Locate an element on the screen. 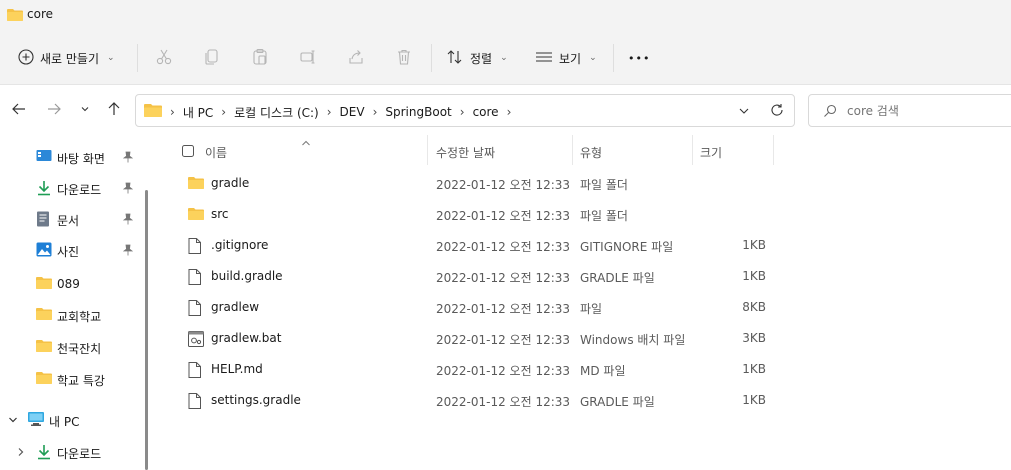  column-header-date: 수정한 날짜 is located at coordinates (503, 150).